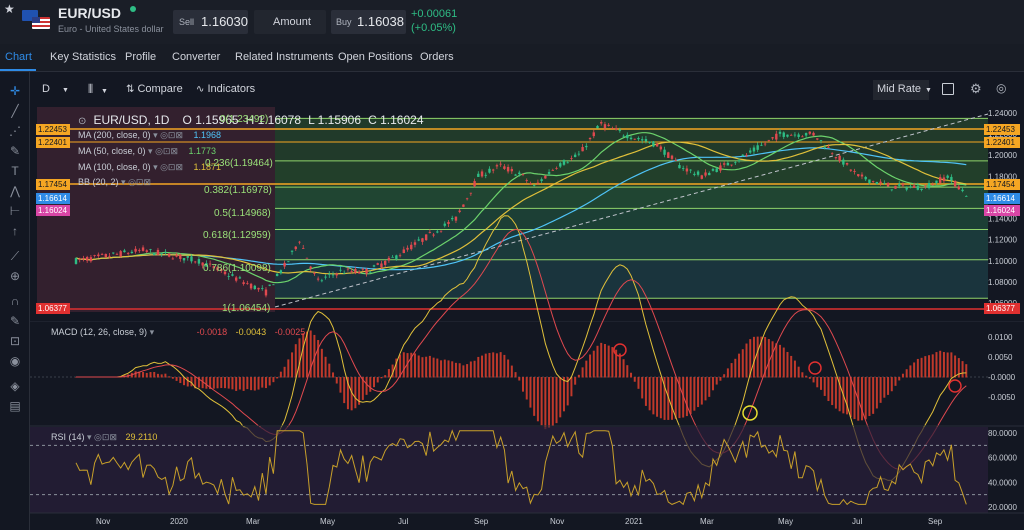 Image resolution: width=1024 pixels, height=530 pixels. I want to click on lock-icon: ⊡, so click(15, 341).